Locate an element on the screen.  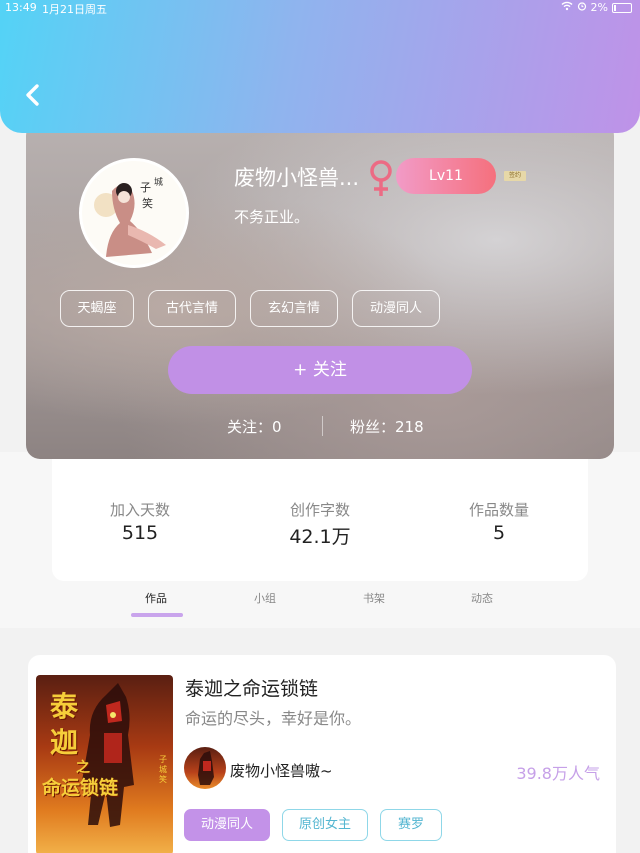
stat-join-days: 加入天数 515 is located at coordinates (140, 521).